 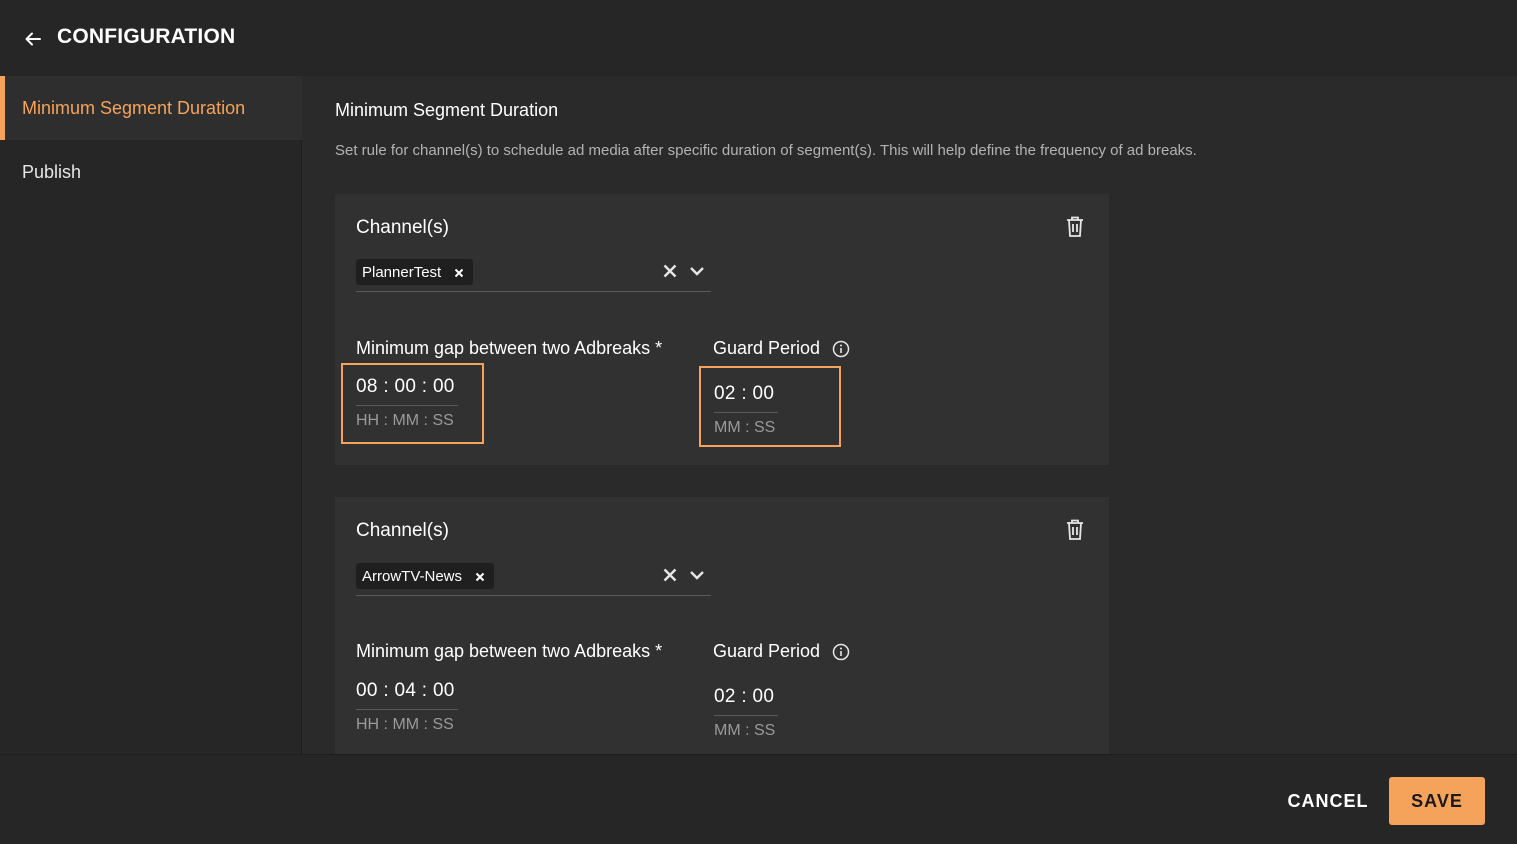 I want to click on min-gap-field: 08 : 00 : 00 HH : MM : SS, so click(x=412, y=403).